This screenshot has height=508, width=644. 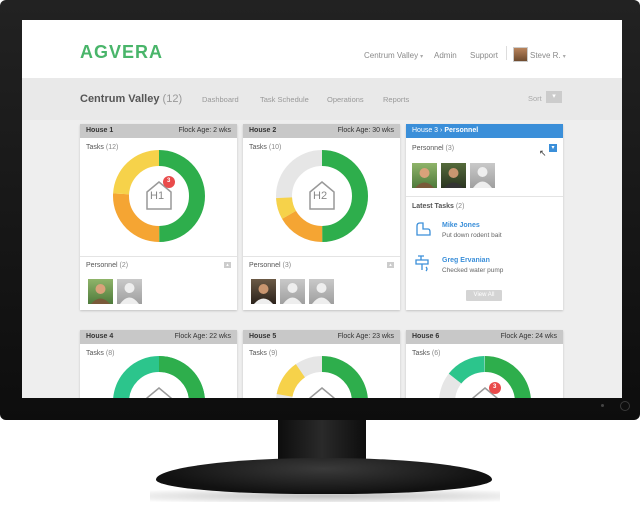 I want to click on house-card-6: House 6 Flock Age: 24 wks Tasks (6) 3, so click(x=484, y=364).